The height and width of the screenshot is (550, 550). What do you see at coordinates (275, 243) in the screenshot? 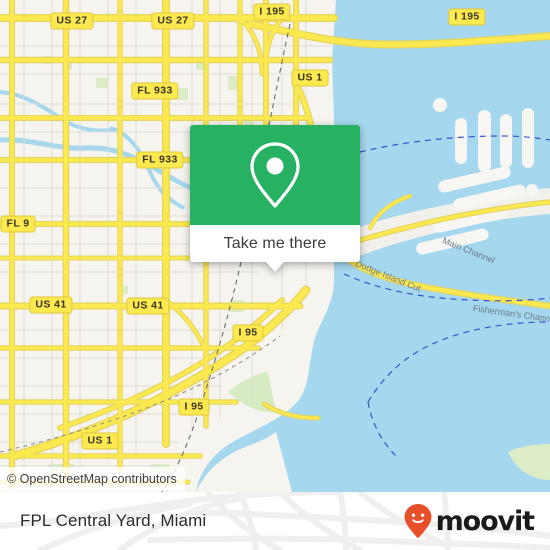
I see `take-me-there-label: Take me there` at bounding box center [275, 243].